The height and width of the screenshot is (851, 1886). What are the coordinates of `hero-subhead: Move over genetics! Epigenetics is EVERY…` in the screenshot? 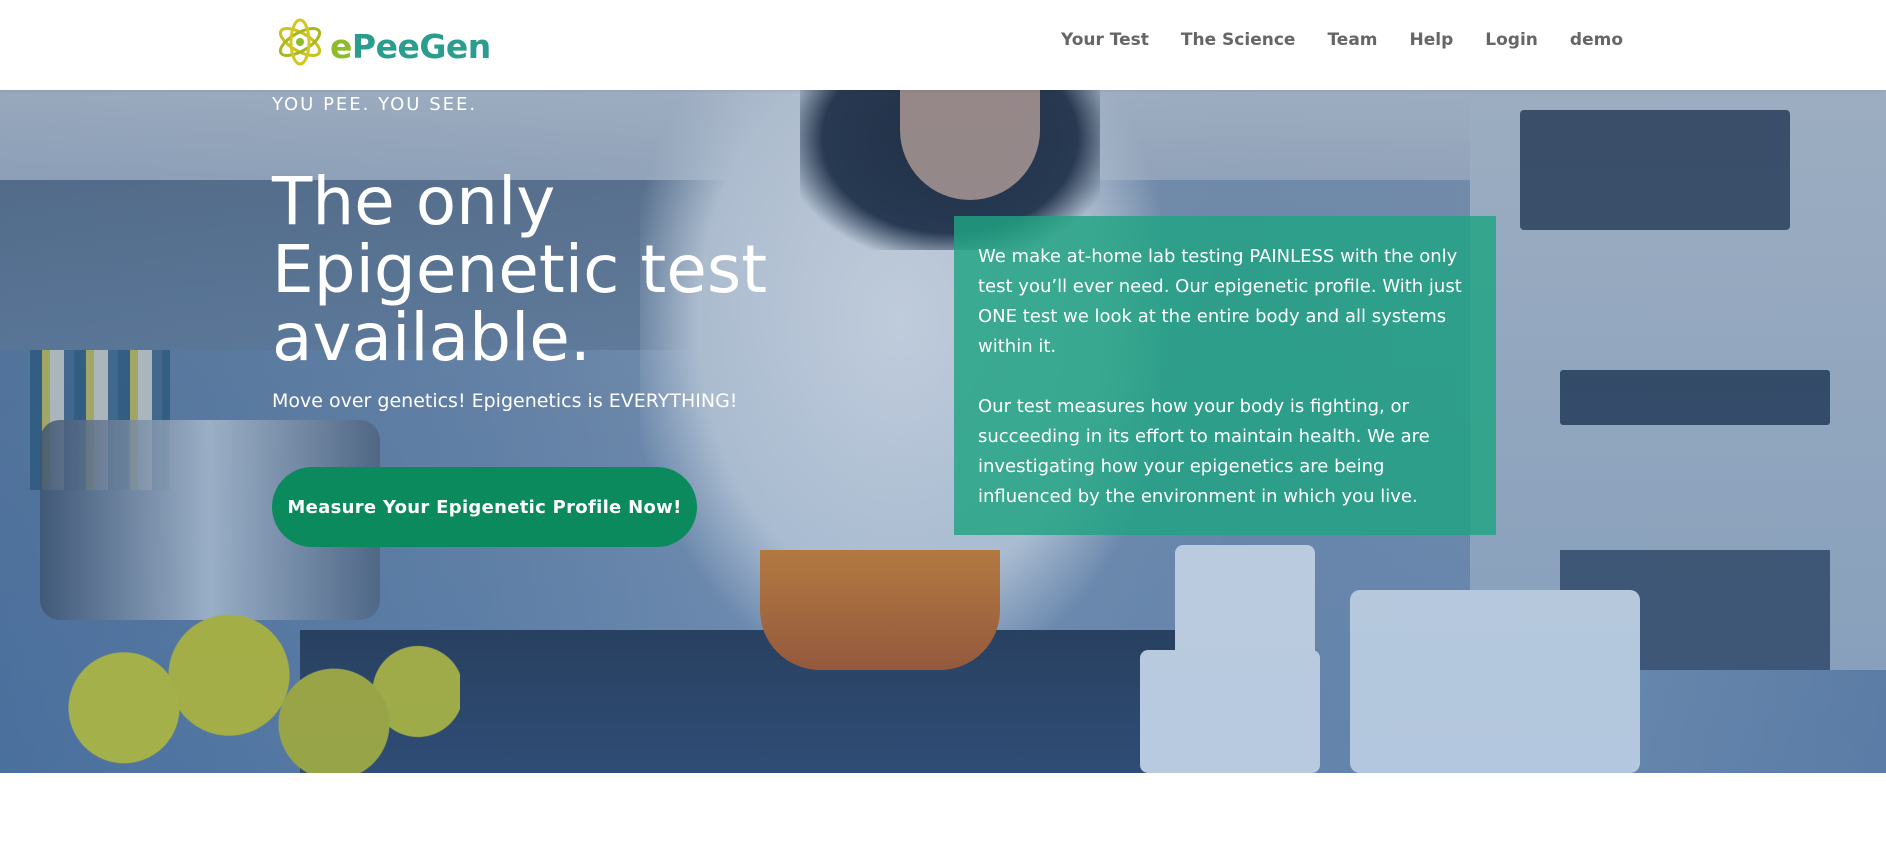 It's located at (505, 401).